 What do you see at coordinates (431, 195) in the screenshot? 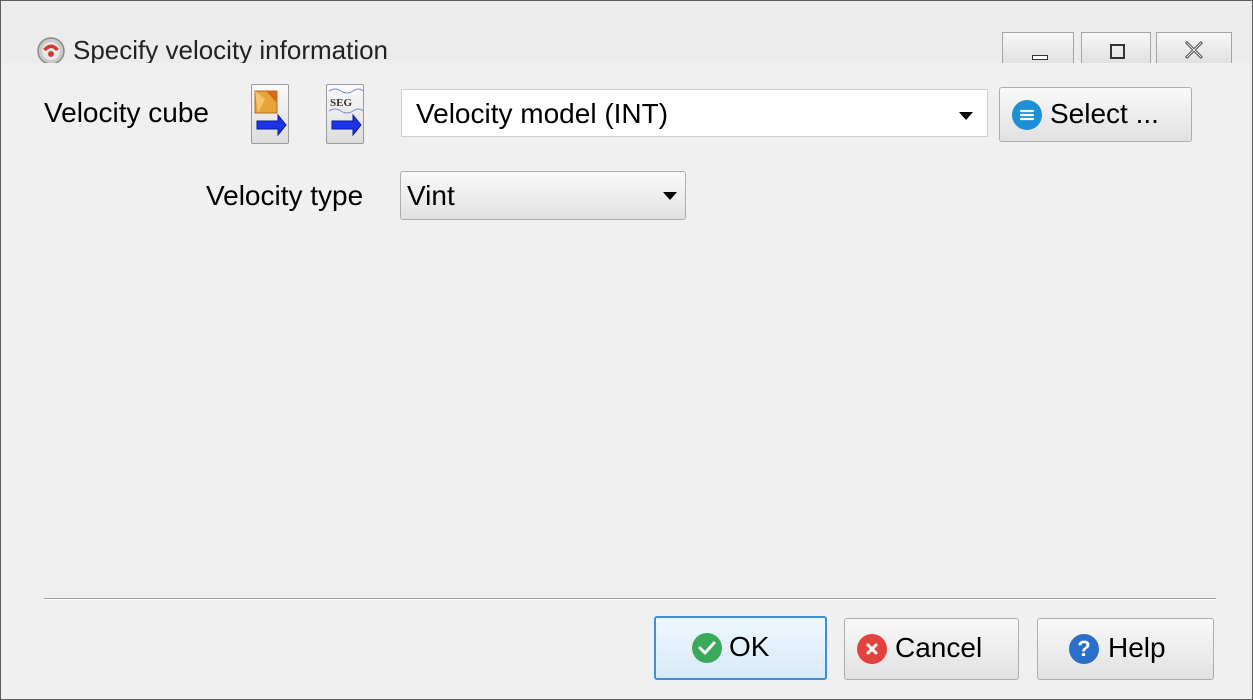
I see `velocity-type-value: Vint` at bounding box center [431, 195].